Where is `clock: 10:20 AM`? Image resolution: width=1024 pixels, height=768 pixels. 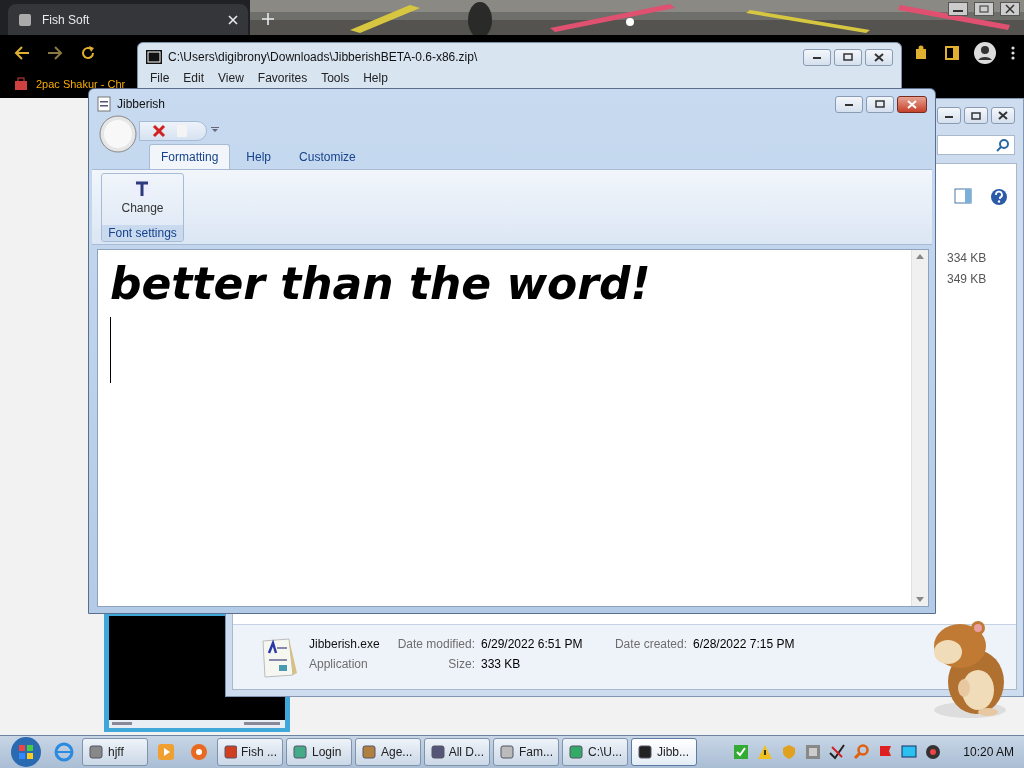 clock: 10:20 AM is located at coordinates (988, 752).